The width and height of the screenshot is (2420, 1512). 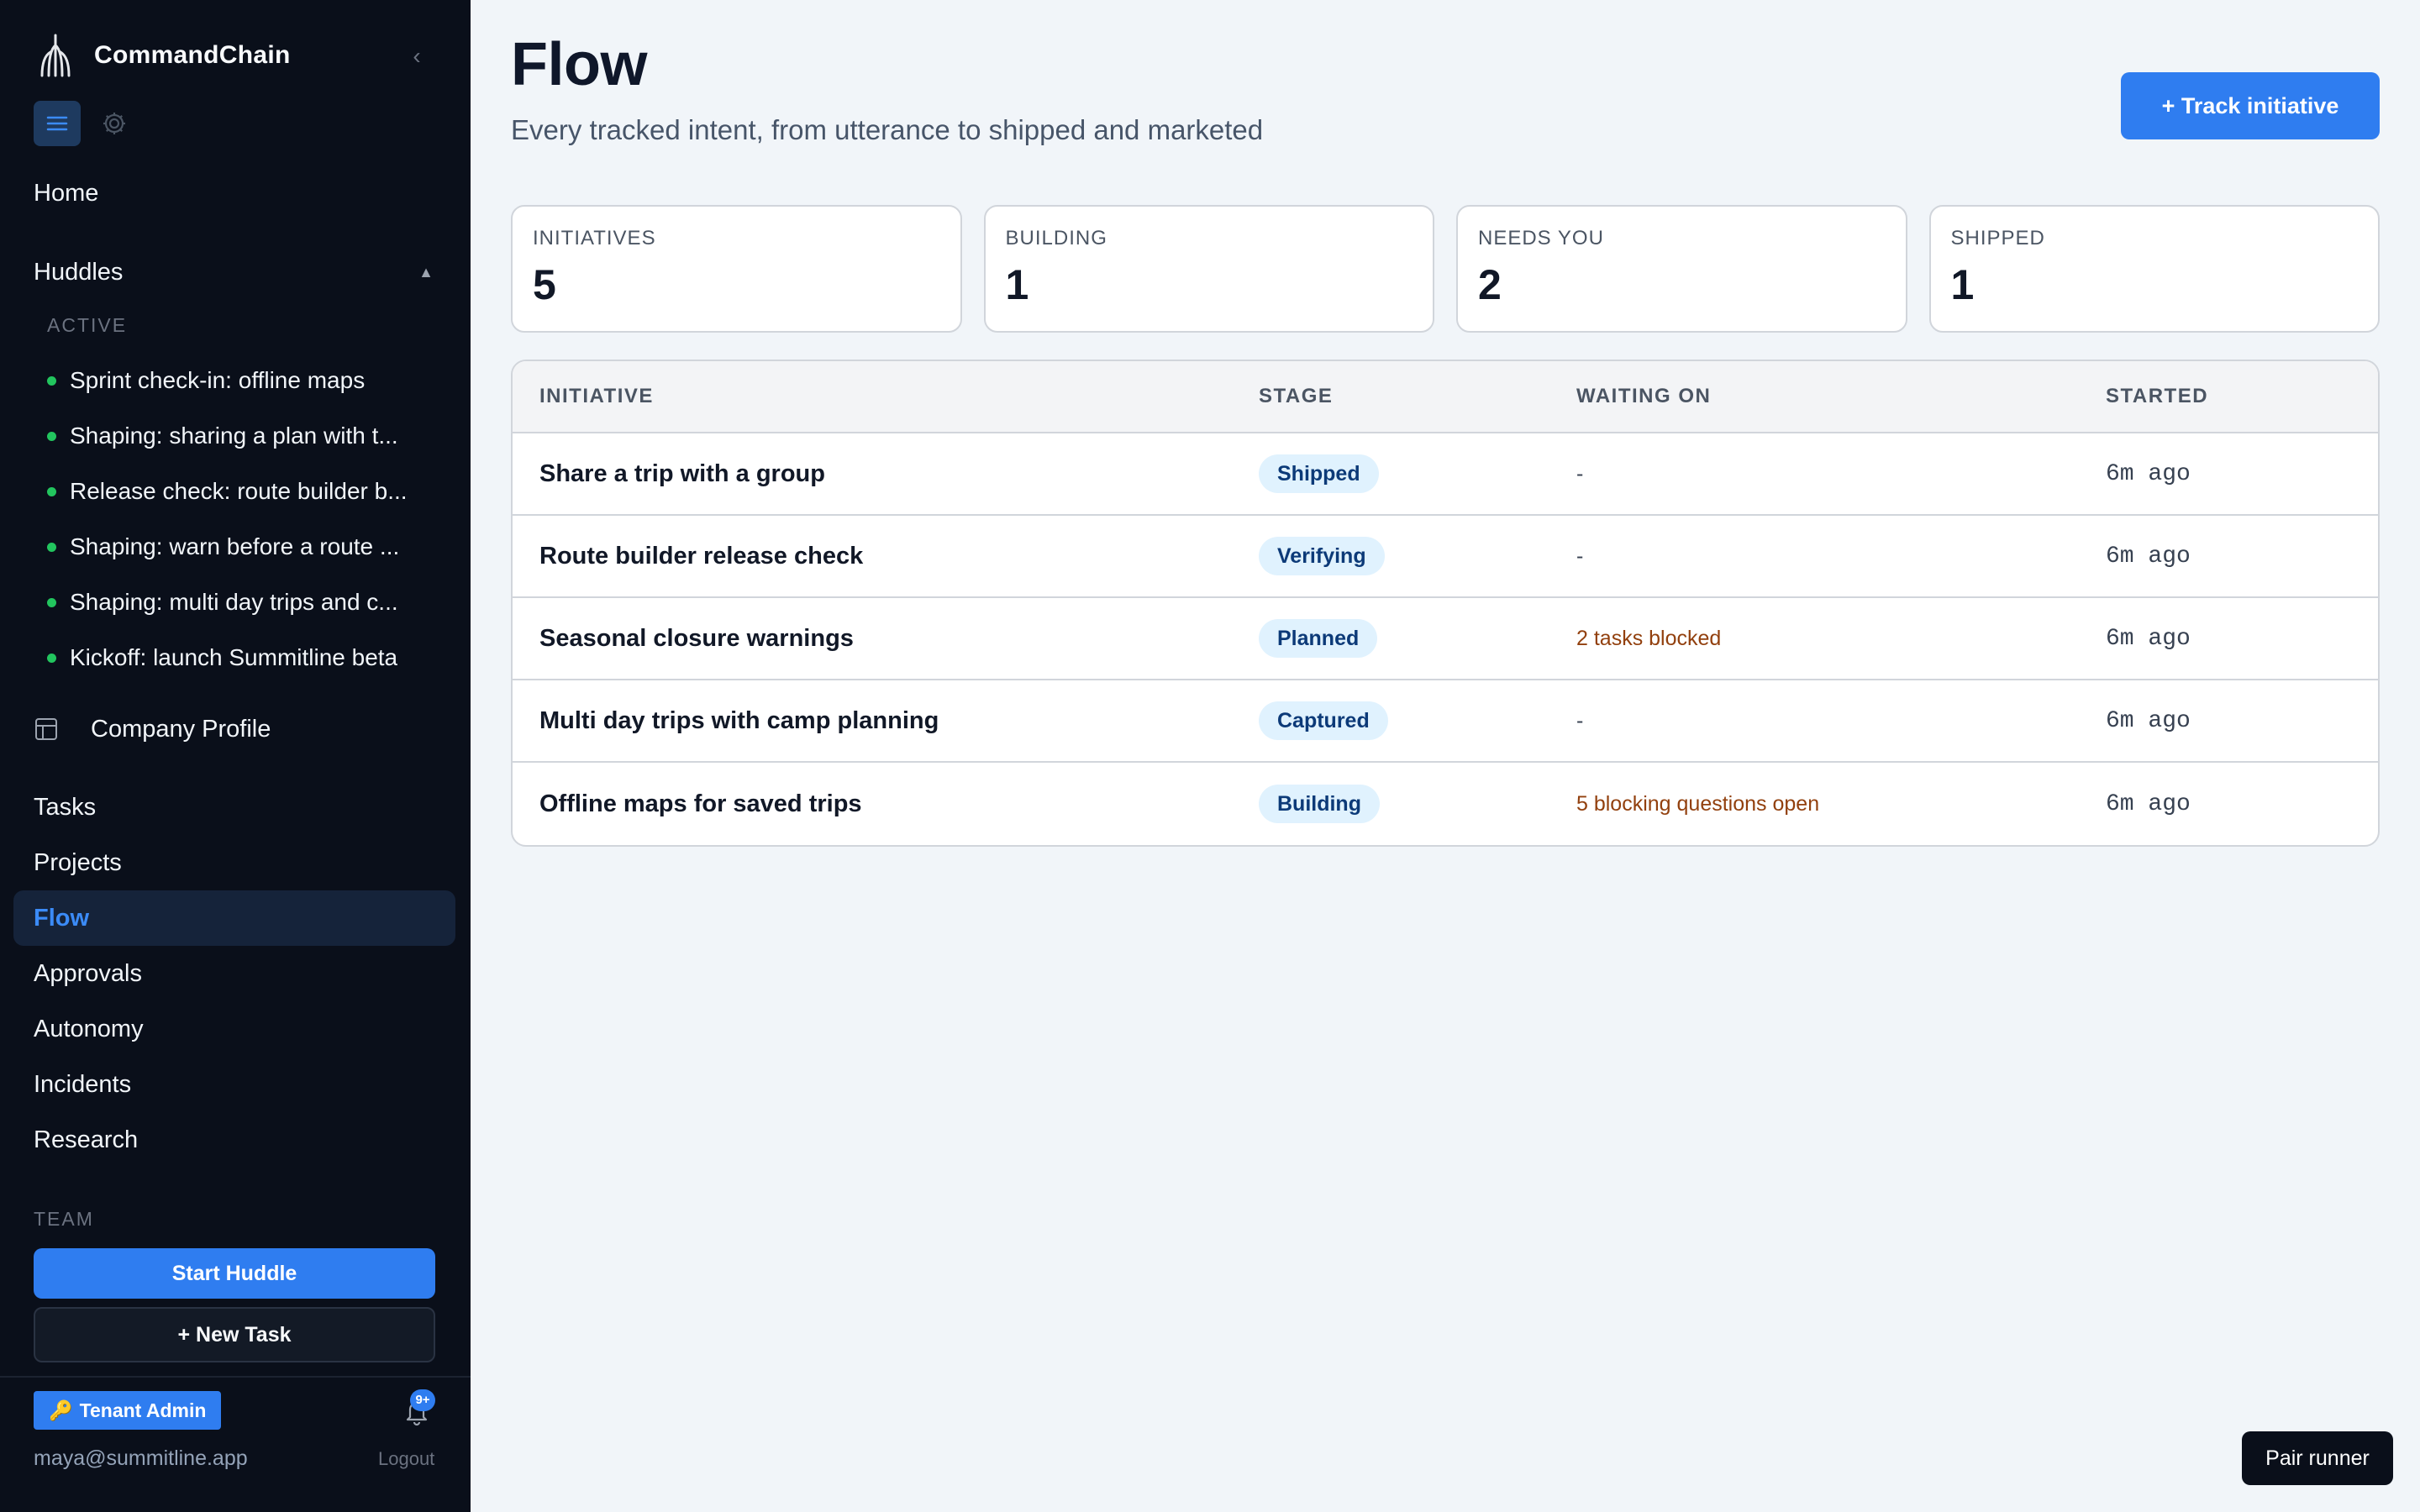 I want to click on user-email: maya@summitline.app, so click(x=141, y=1458).